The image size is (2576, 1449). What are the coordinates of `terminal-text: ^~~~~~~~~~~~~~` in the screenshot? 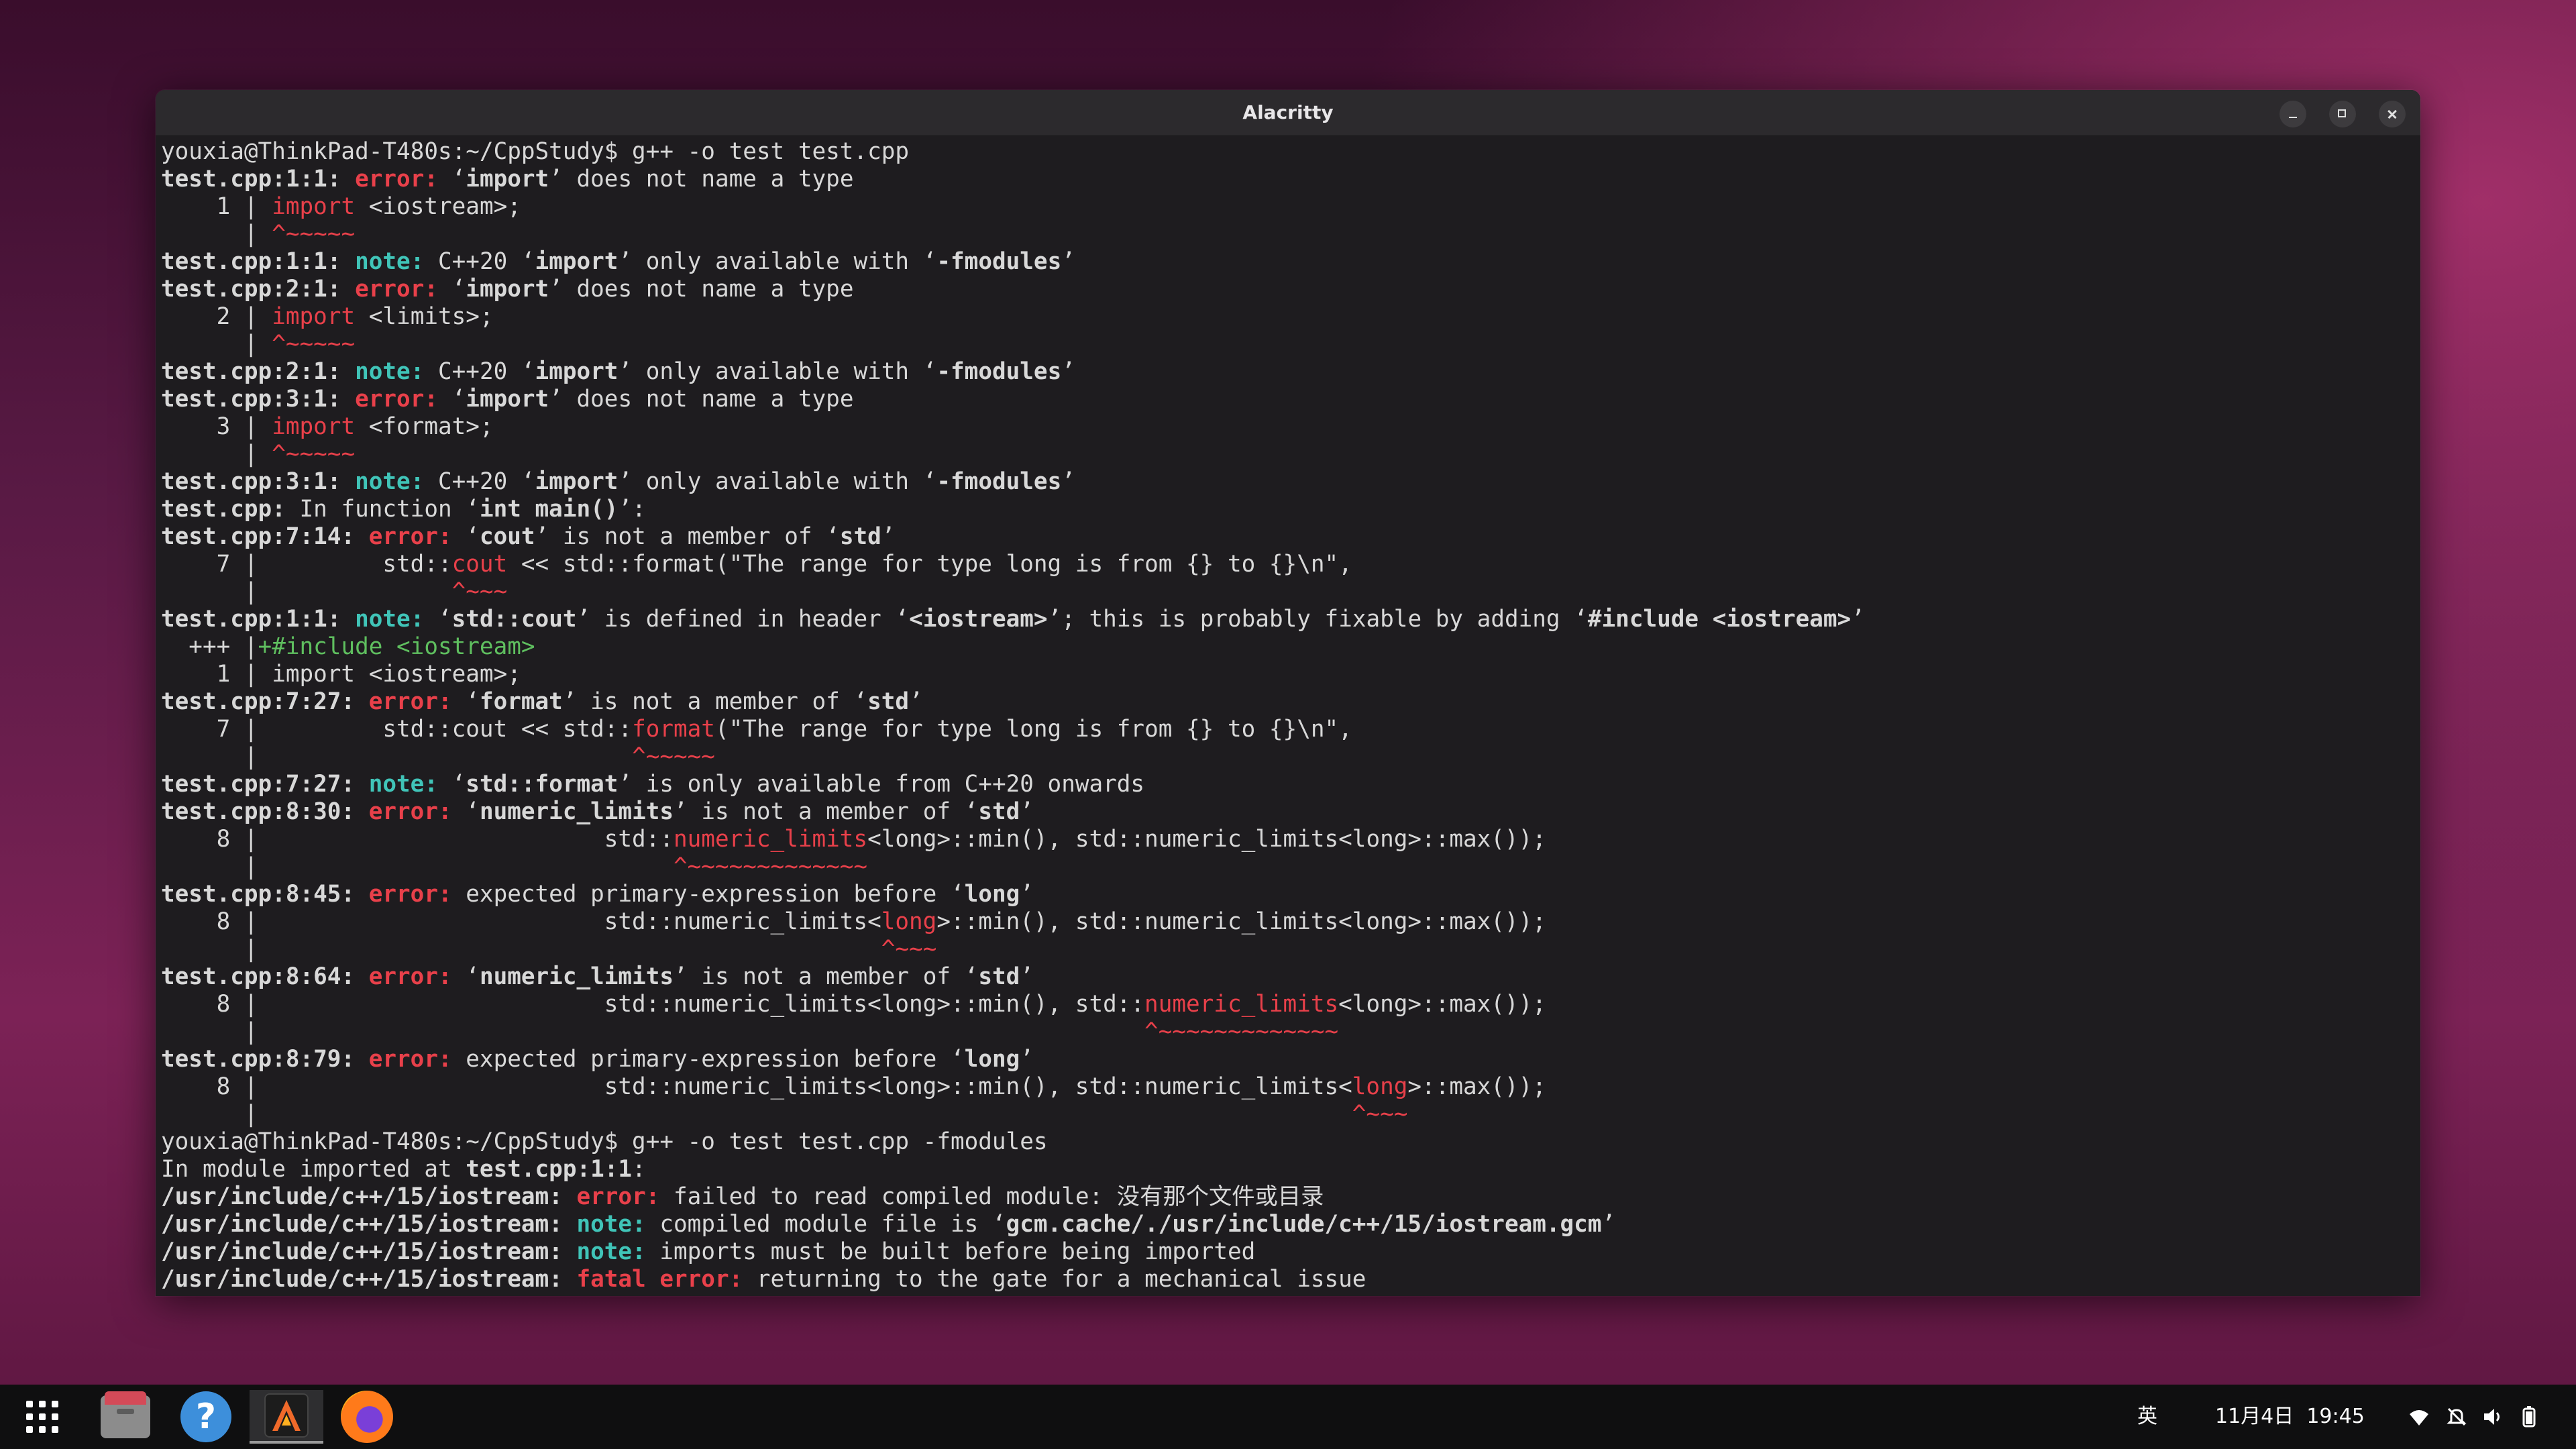 It's located at (1241, 1031).